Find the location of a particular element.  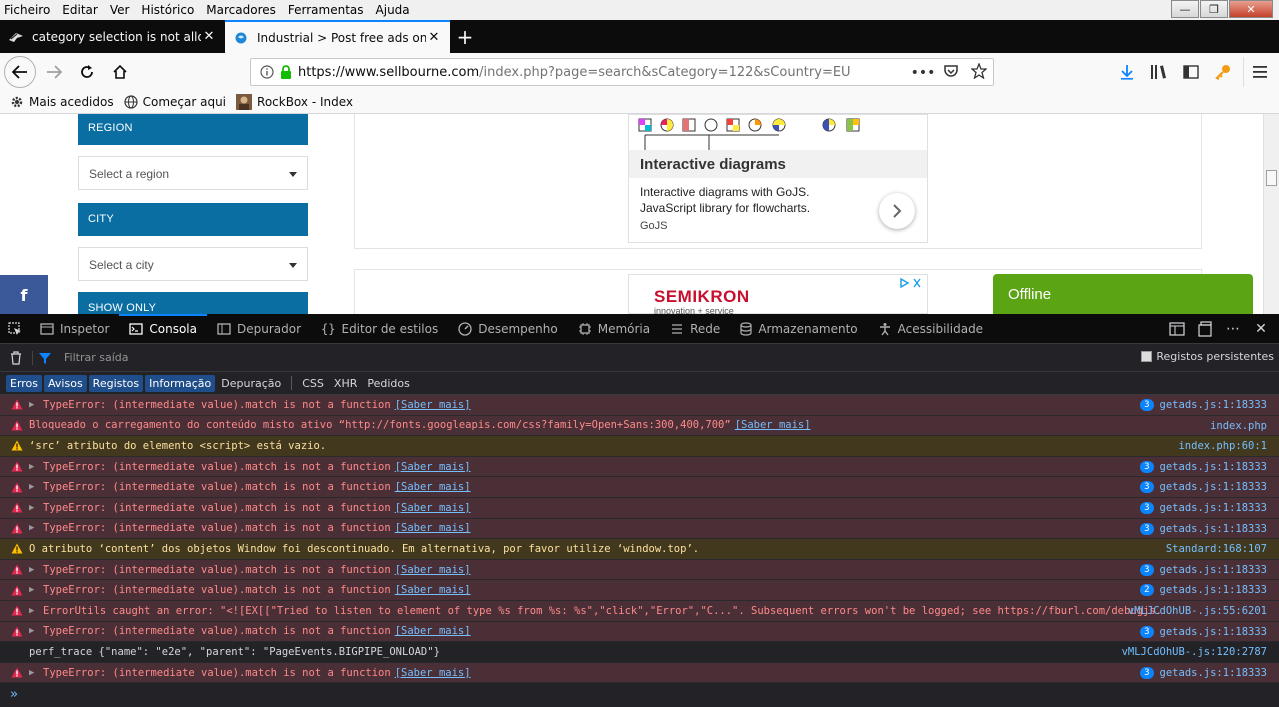

console-input: » is located at coordinates (639, 694).